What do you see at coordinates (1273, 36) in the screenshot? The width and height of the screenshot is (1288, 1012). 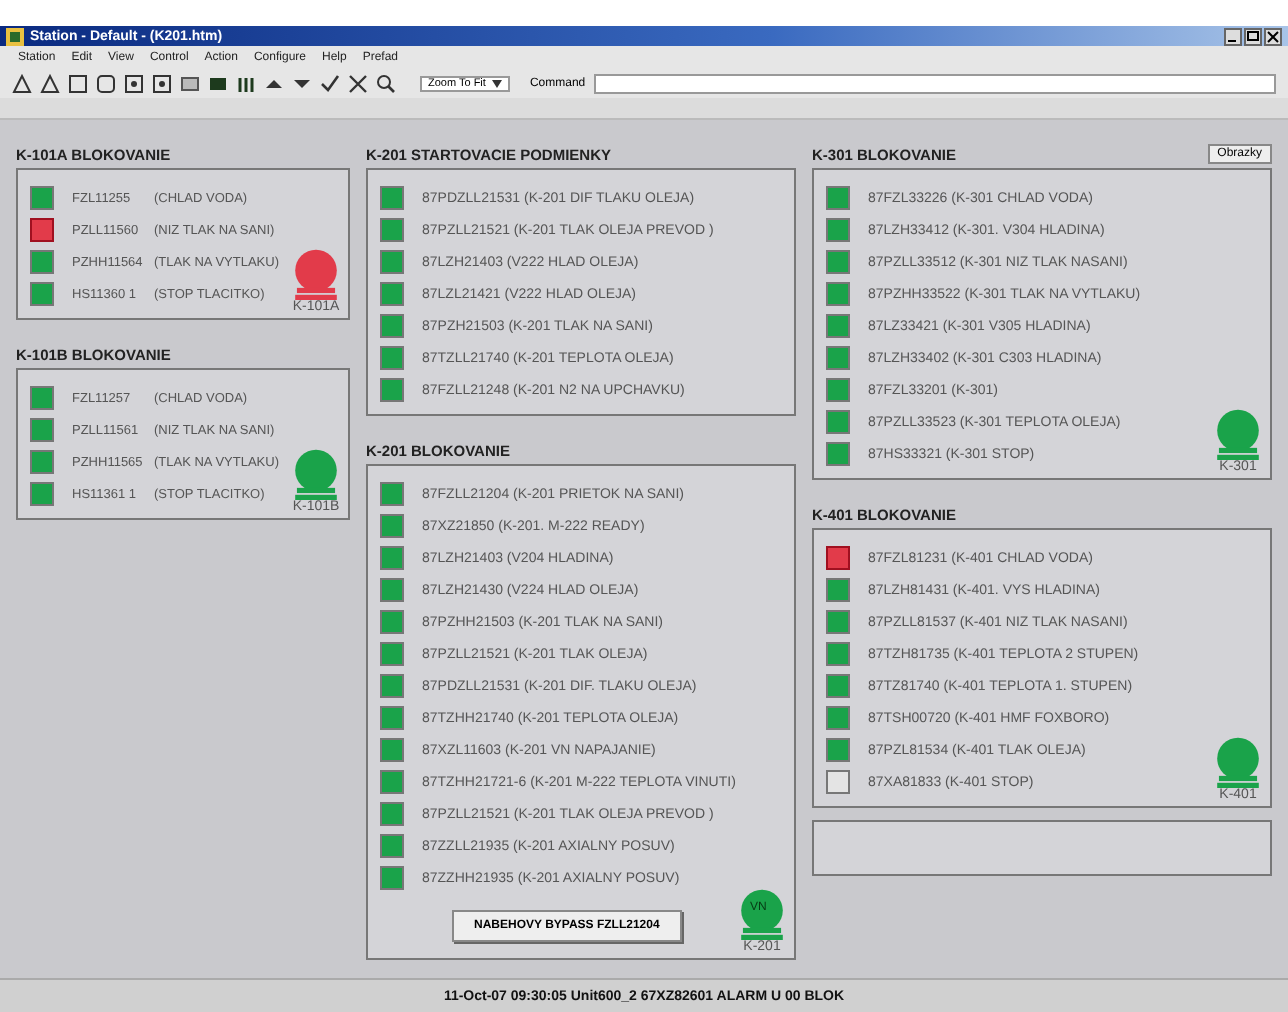 I see `close-icon` at bounding box center [1273, 36].